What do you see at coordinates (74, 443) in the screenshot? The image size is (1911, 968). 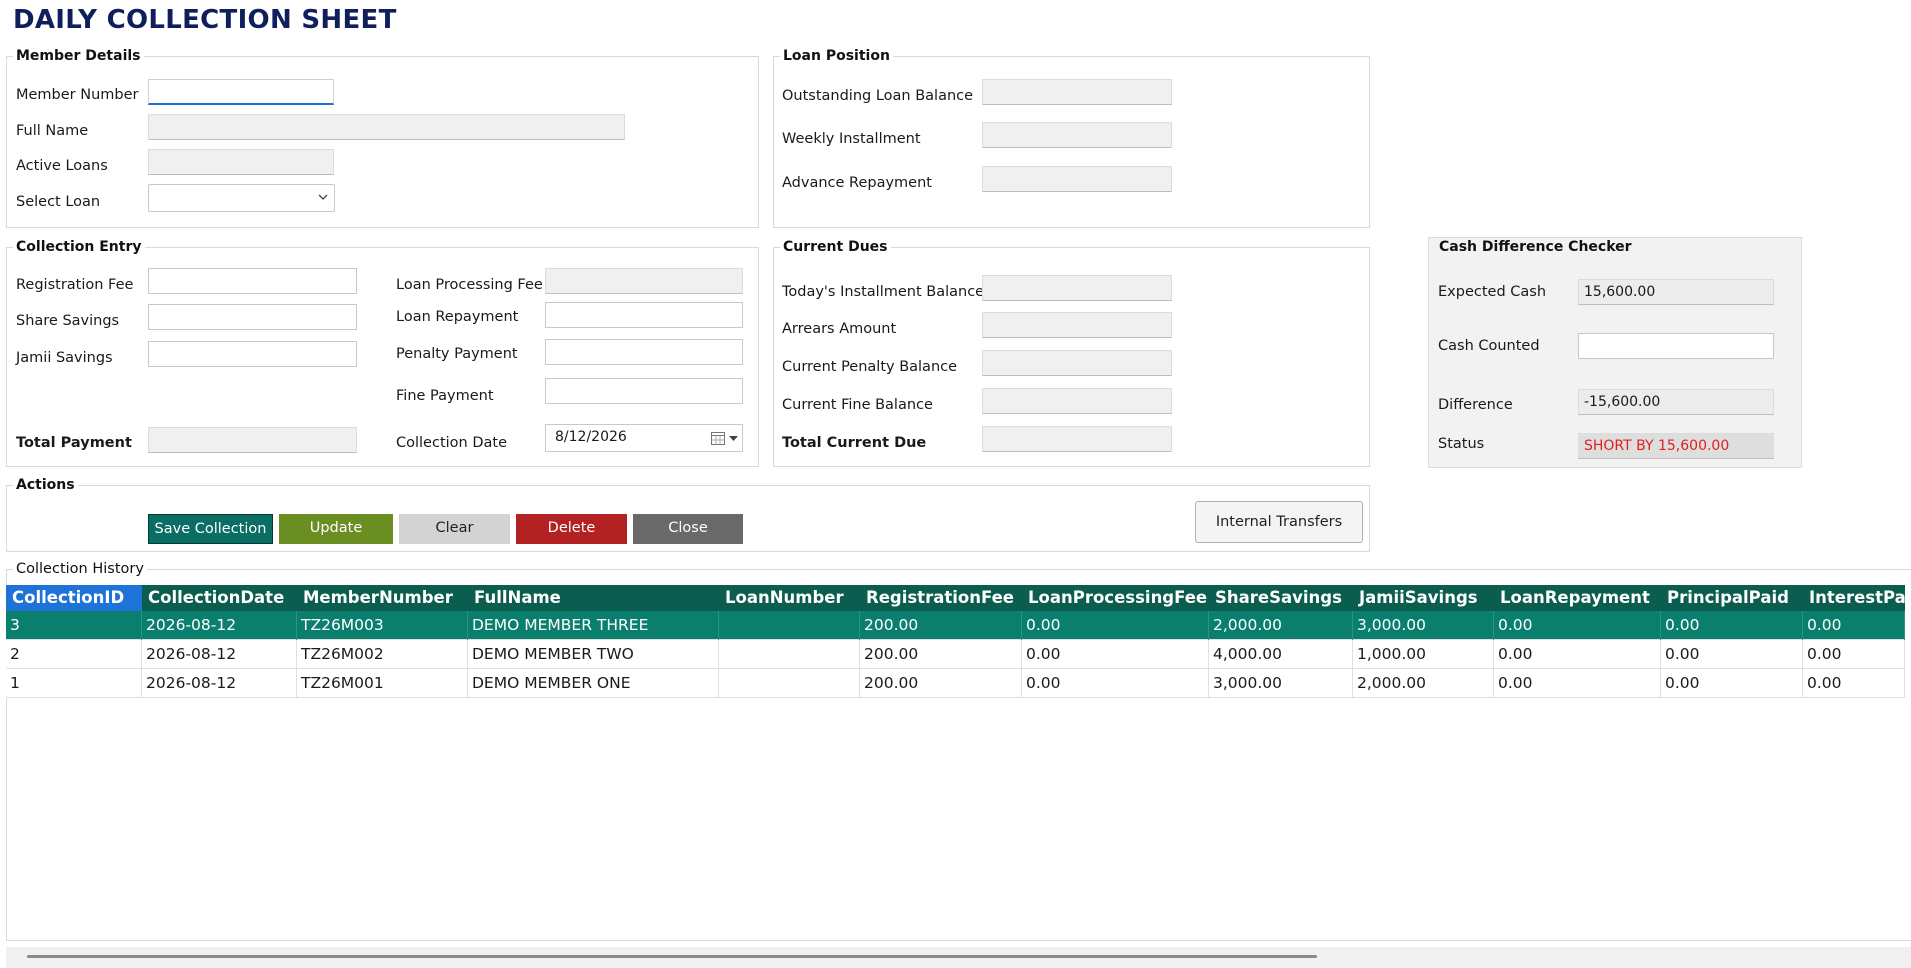 I see `total-payment-label: Total Payment` at bounding box center [74, 443].